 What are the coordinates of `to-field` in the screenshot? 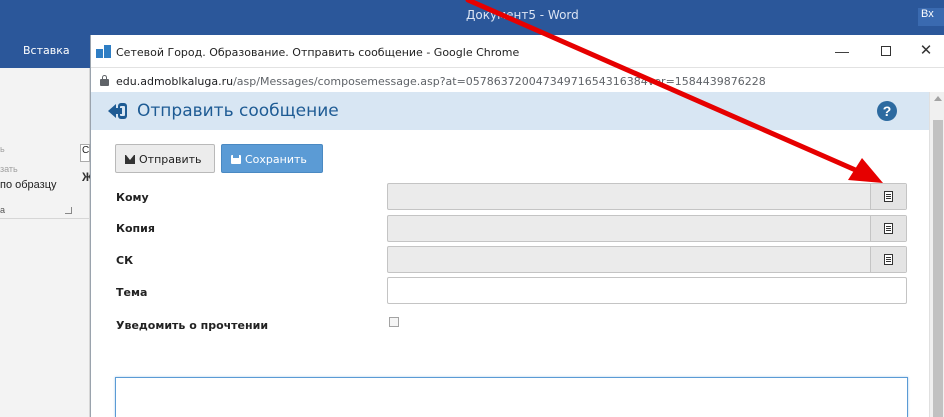 It's located at (647, 196).